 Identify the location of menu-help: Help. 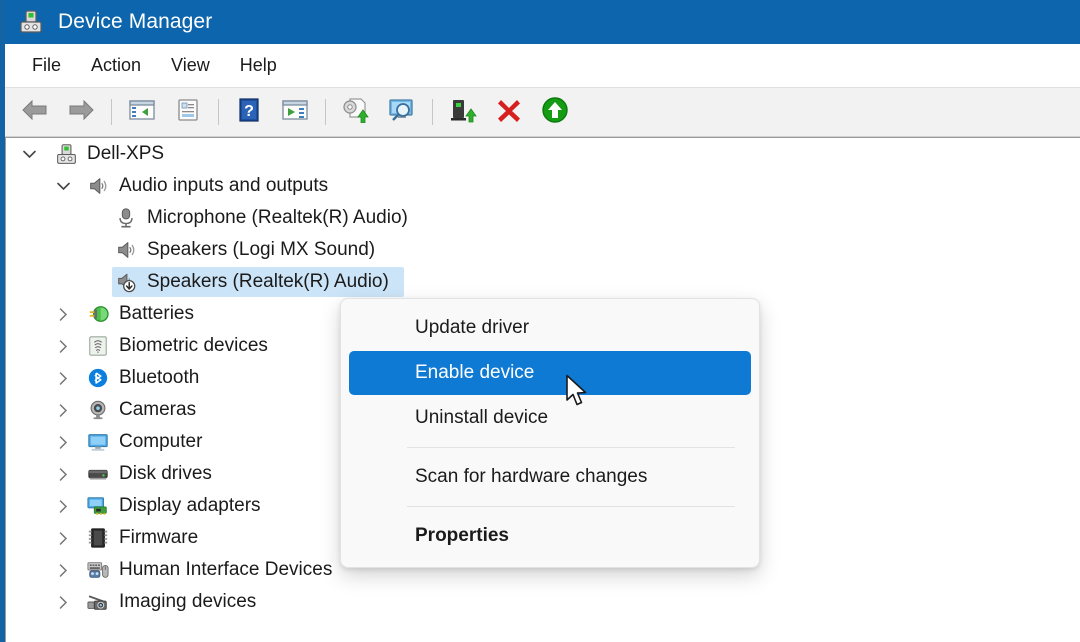
(258, 65).